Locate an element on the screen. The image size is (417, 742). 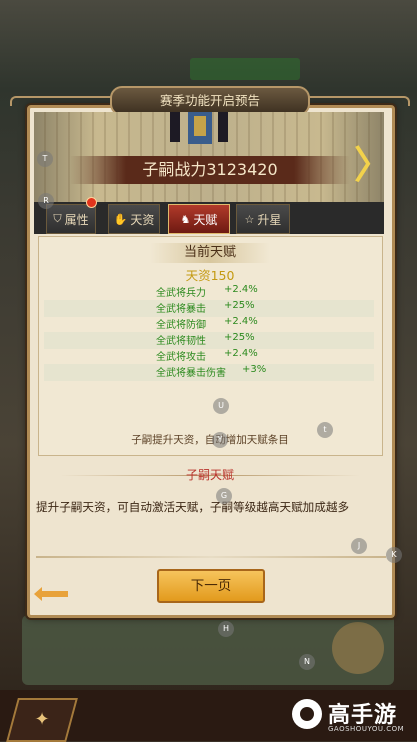
key-marker: T is located at coordinates (45, 159).